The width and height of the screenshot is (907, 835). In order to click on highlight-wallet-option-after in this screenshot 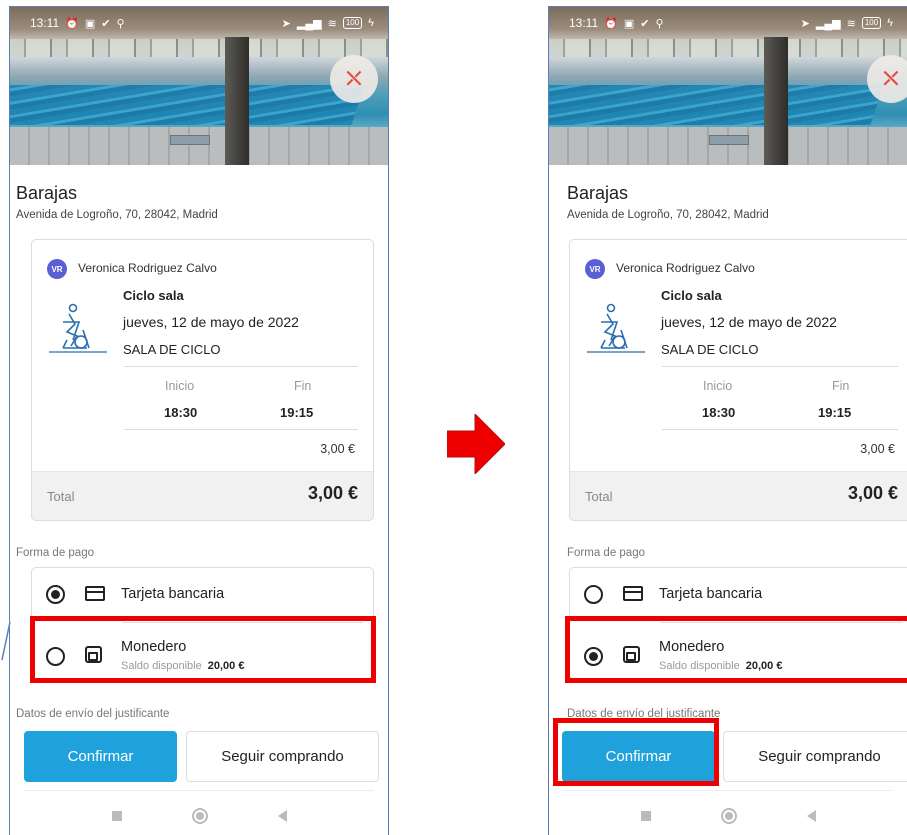, I will do `click(736, 649)`.